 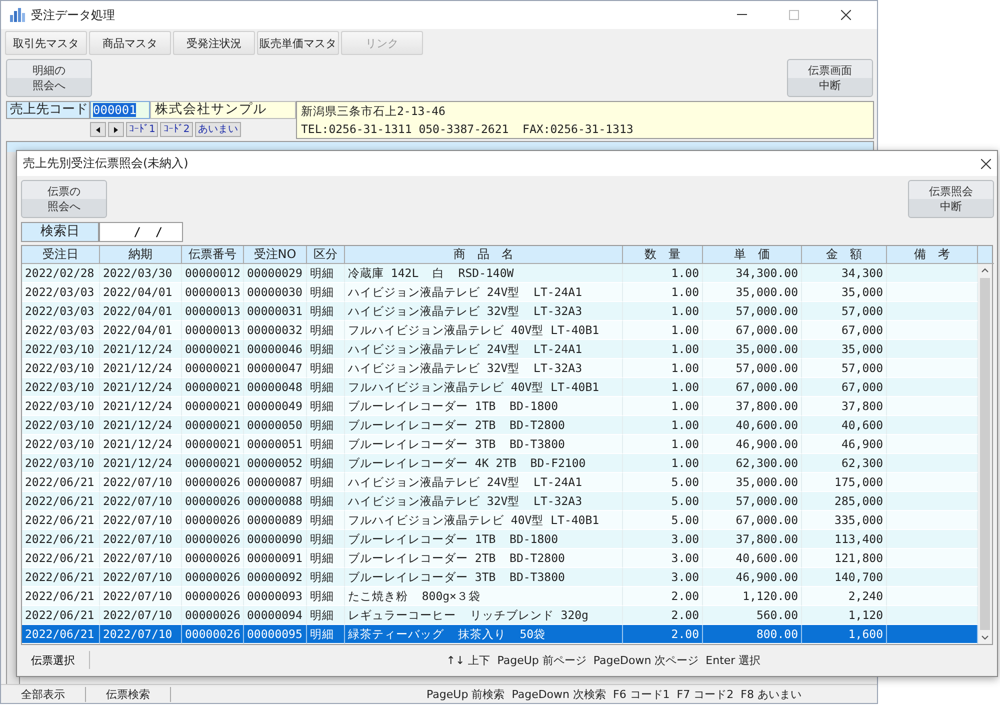 What do you see at coordinates (43, 694) in the screenshot?
I see `status-button: 全部表示` at bounding box center [43, 694].